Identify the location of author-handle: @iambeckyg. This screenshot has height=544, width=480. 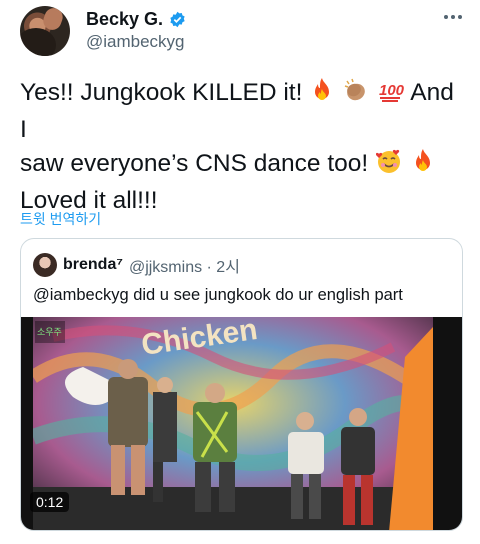
(135, 42).